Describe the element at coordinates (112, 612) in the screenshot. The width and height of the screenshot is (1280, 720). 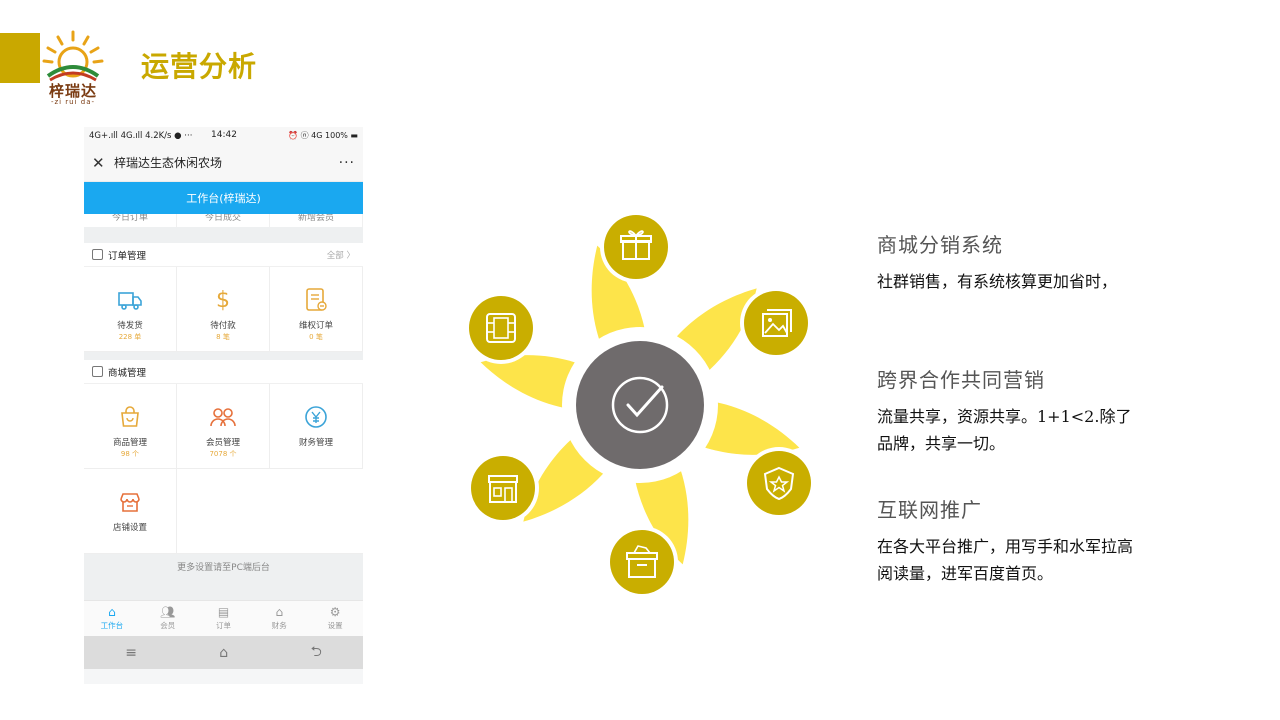
I see `home-icon: ⌂` at that location.